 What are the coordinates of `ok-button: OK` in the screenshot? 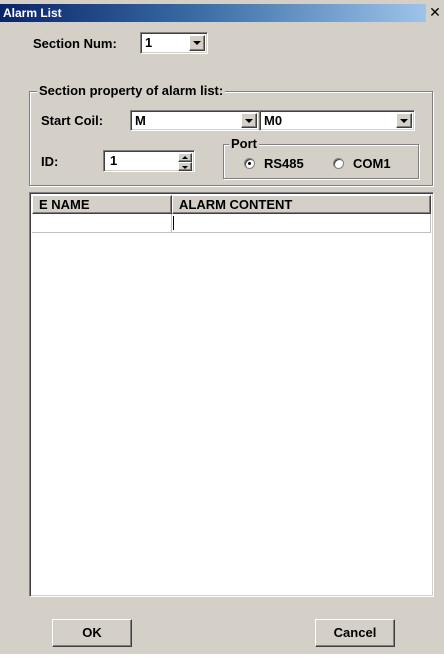 It's located at (92, 633).